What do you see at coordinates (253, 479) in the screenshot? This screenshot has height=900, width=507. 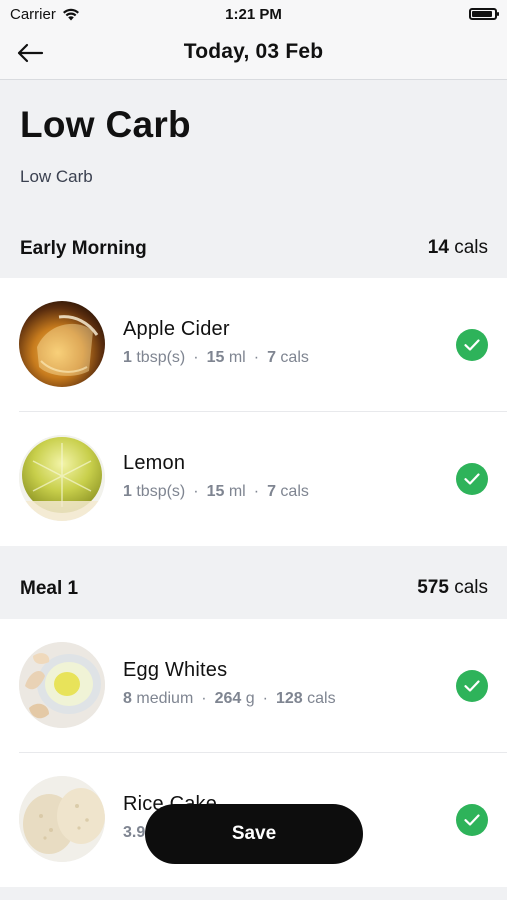 I see `food-item-lemon: Lemon 1 tbsp(s) · 15 ml · 7 cals` at bounding box center [253, 479].